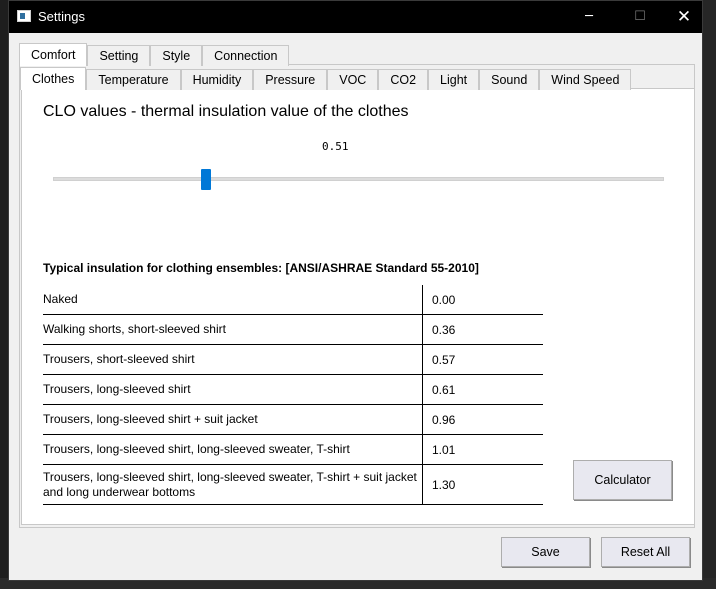  What do you see at coordinates (444, 299) in the screenshot?
I see `row-value: 0.00` at bounding box center [444, 299].